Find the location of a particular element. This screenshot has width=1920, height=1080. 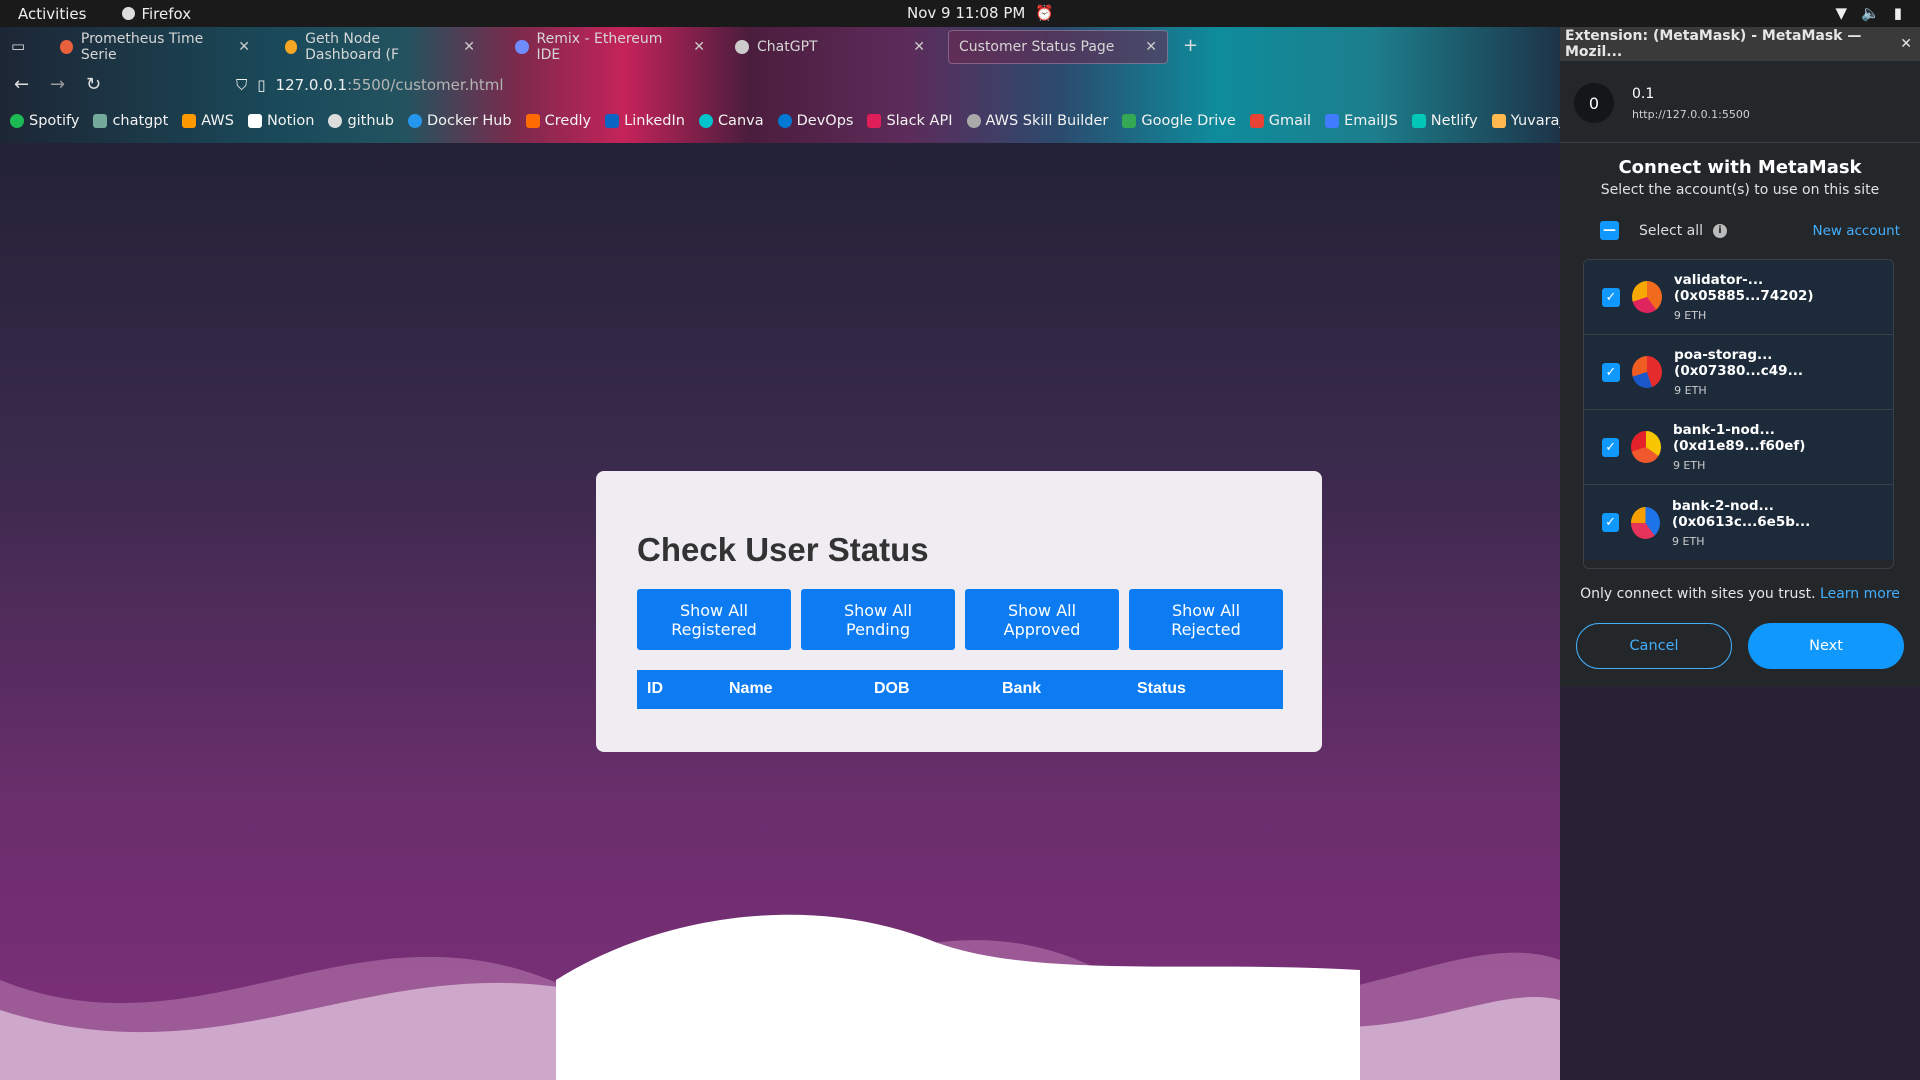

bookmark-linkedin: LinkedIn is located at coordinates (645, 121).